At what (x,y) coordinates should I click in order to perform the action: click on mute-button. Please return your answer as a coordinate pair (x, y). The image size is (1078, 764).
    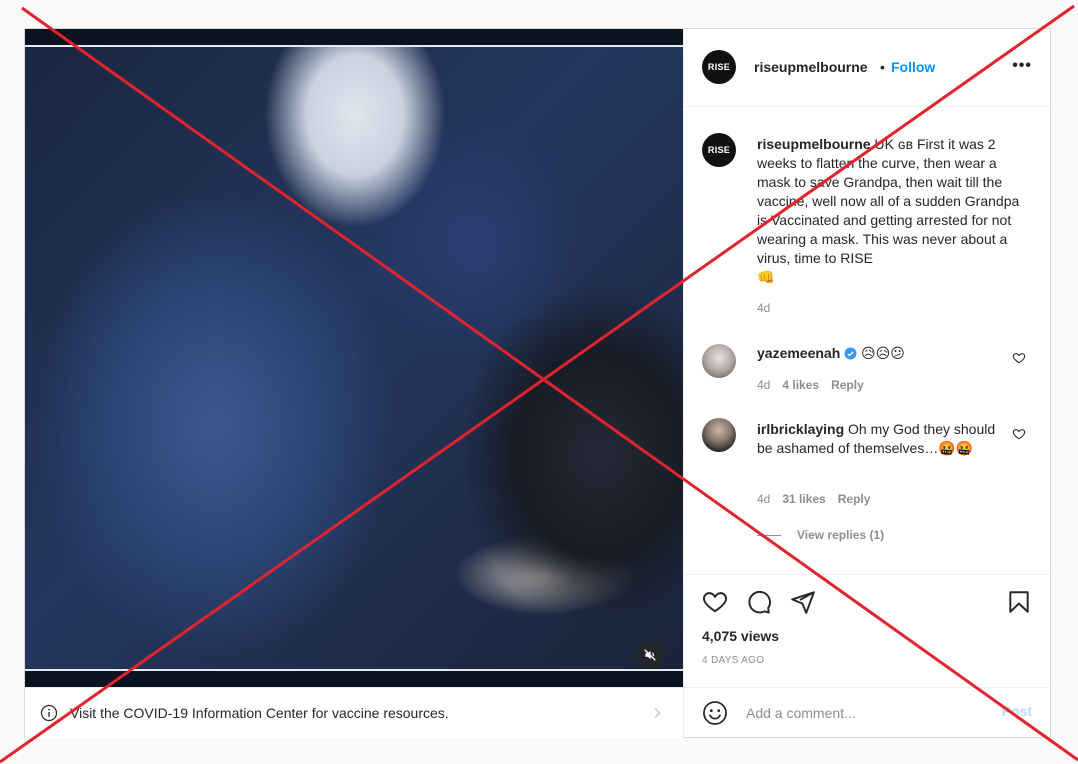
    Looking at the image, I should click on (650, 655).